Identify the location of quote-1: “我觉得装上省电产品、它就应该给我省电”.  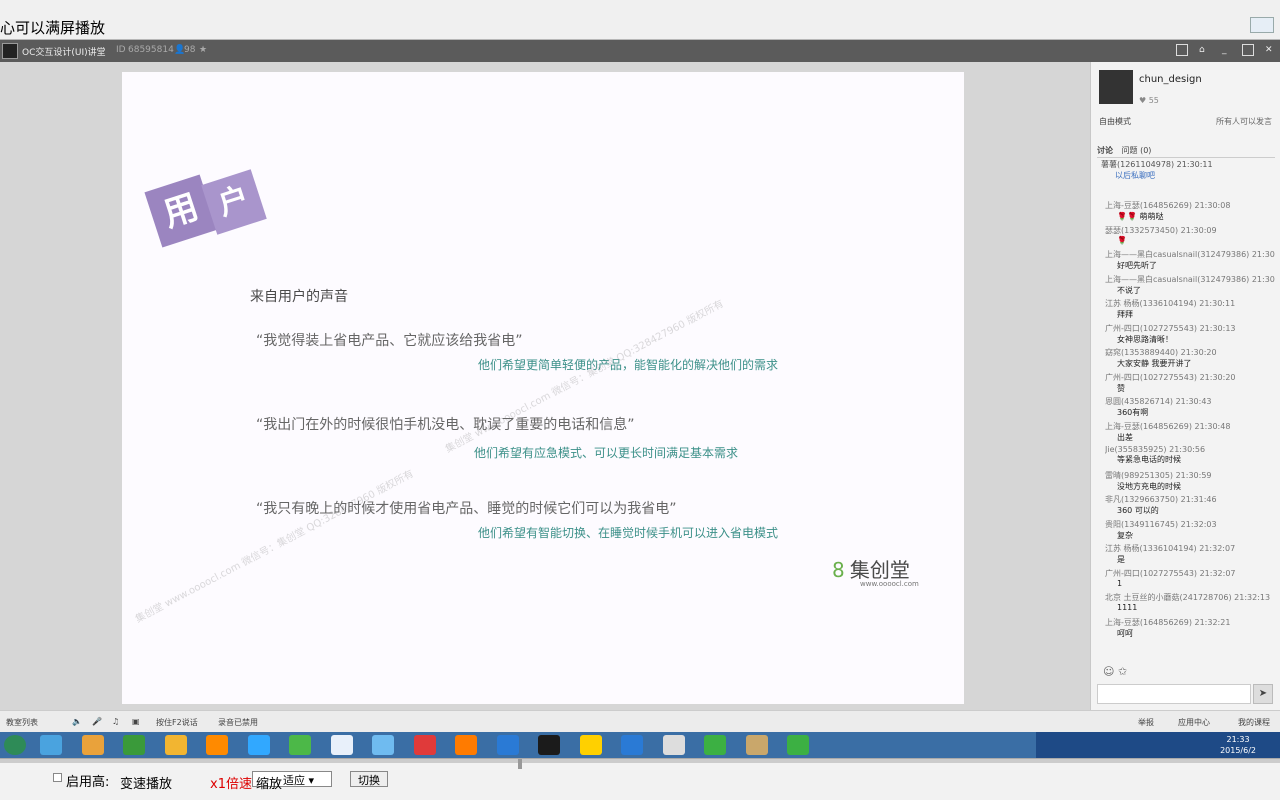
(389, 341).